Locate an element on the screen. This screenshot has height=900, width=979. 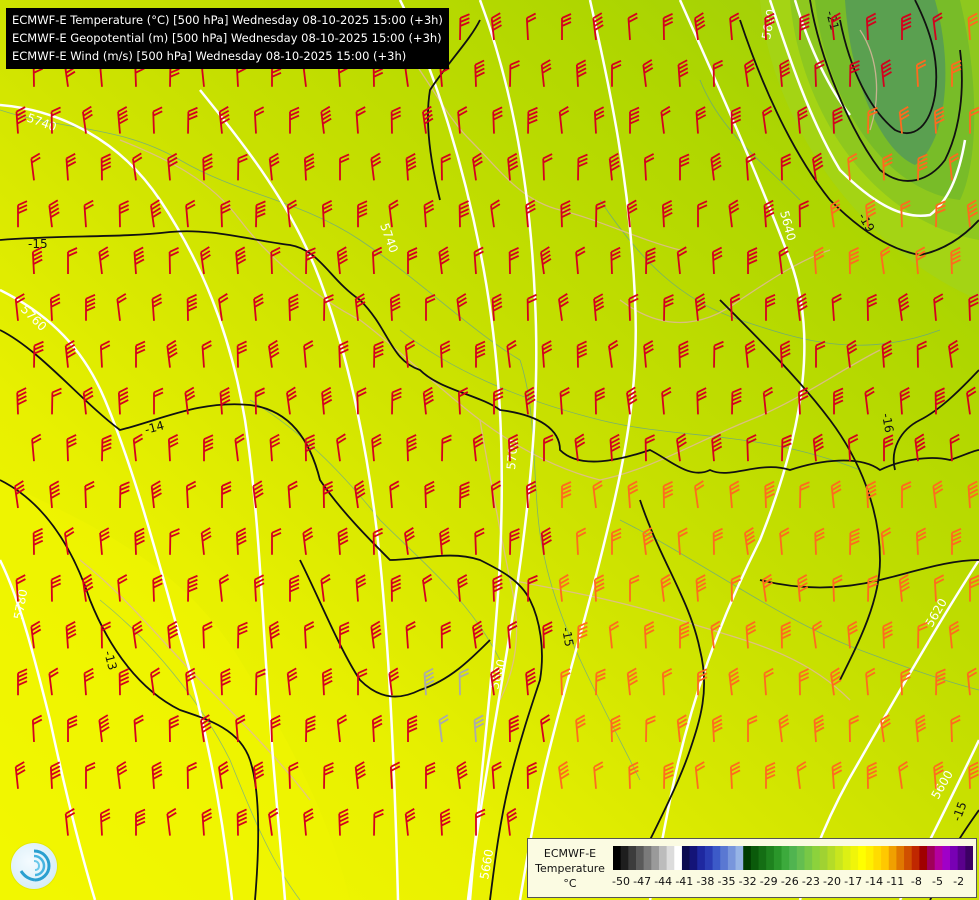
legend-tick-label: -2 is located at coordinates (959, 881).